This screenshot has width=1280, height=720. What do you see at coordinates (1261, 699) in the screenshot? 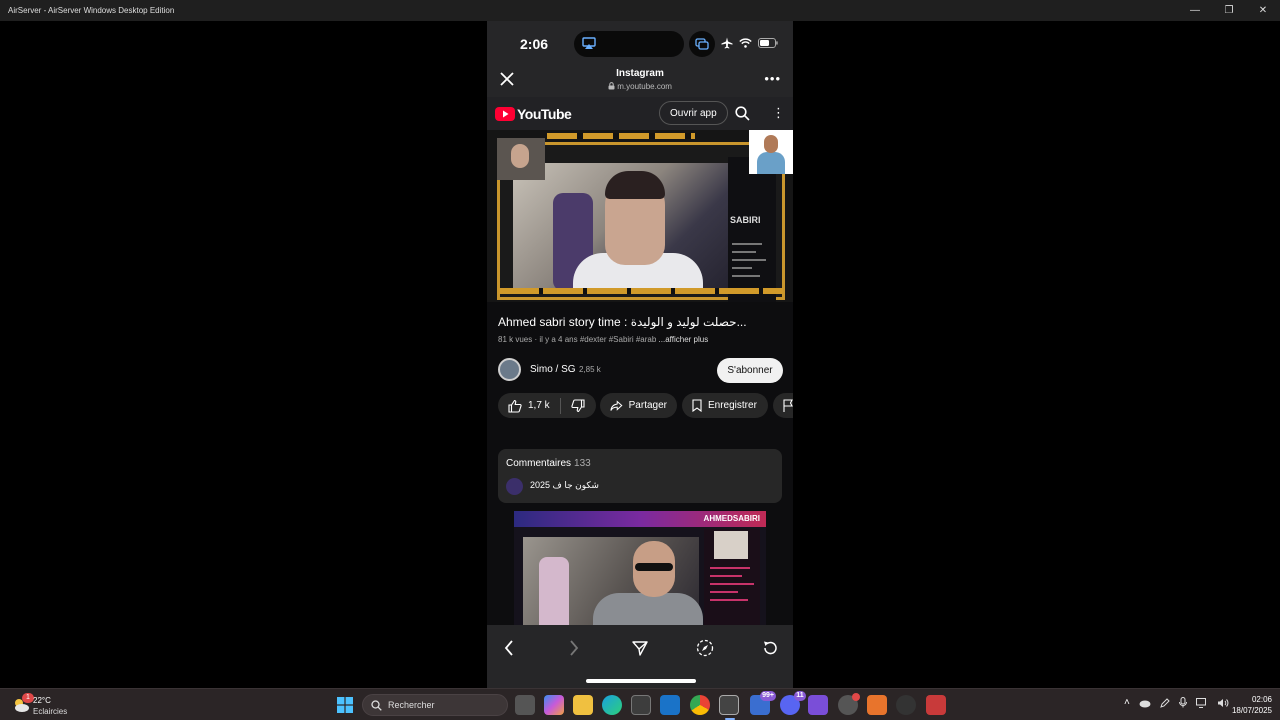
I see `clock-time: 02:06` at bounding box center [1261, 699].